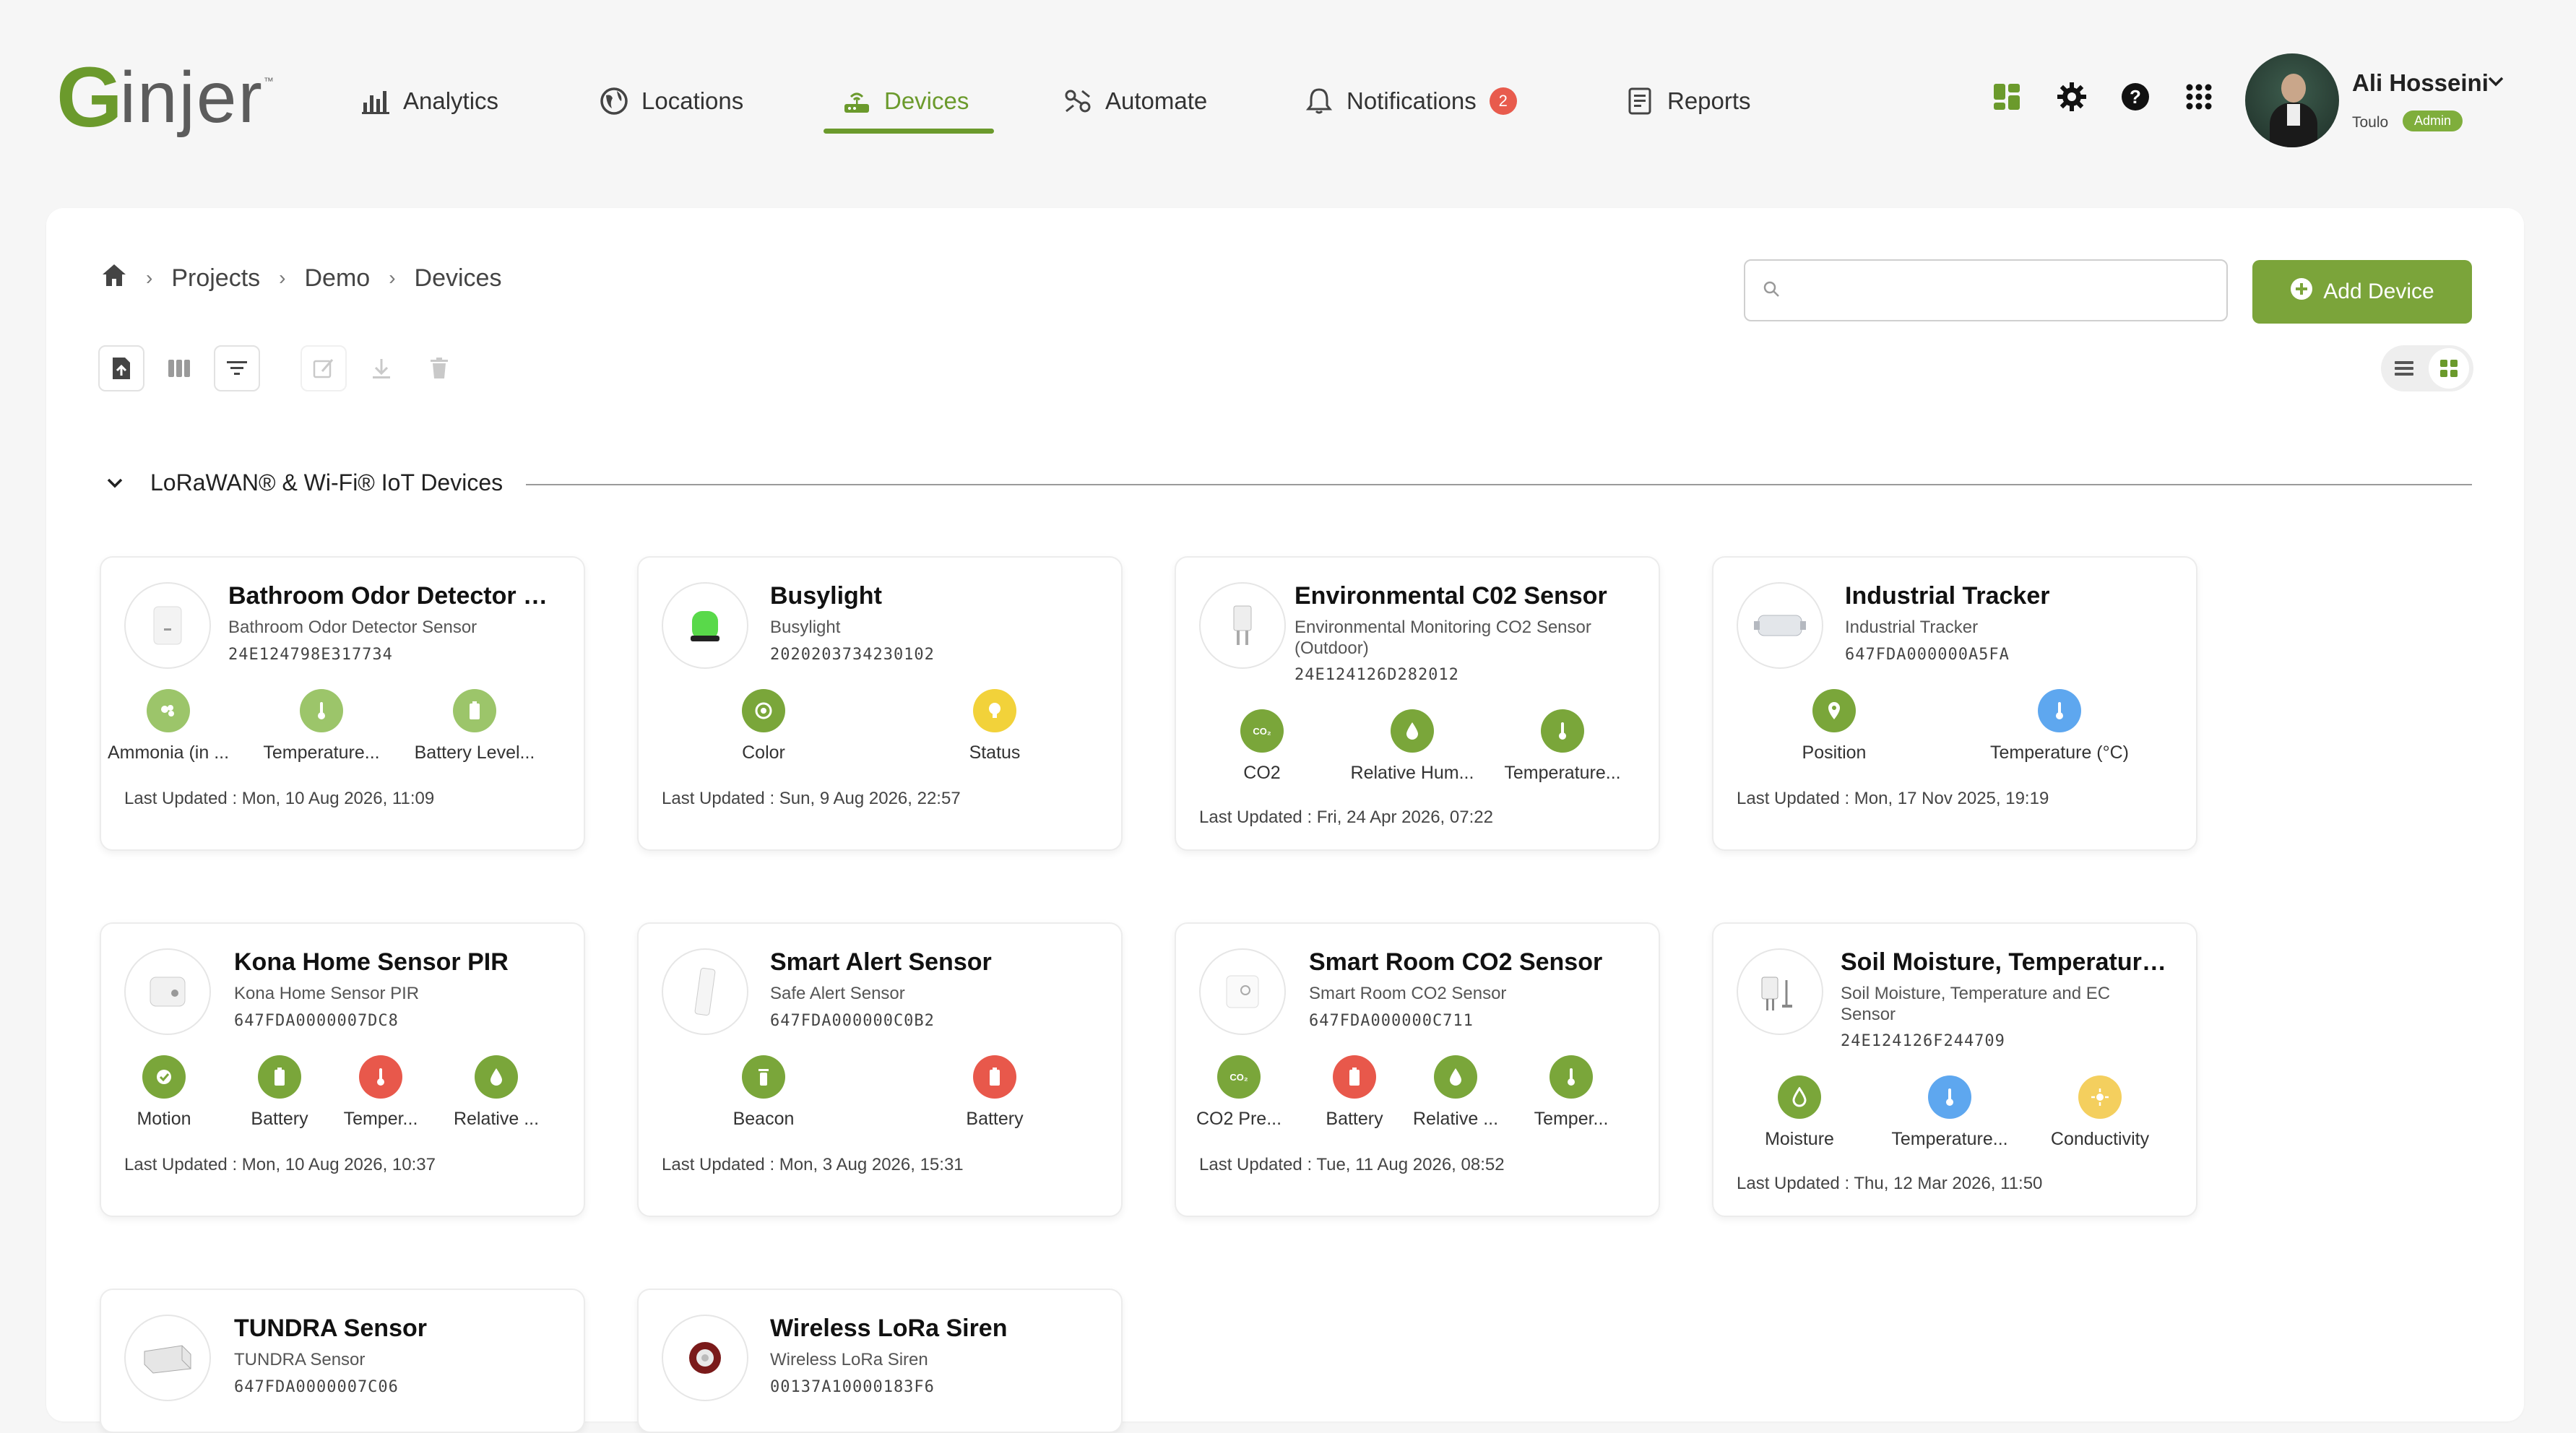 This screenshot has width=2576, height=1433. Describe the element at coordinates (932, 596) in the screenshot. I see `device-title: Busylight` at that location.